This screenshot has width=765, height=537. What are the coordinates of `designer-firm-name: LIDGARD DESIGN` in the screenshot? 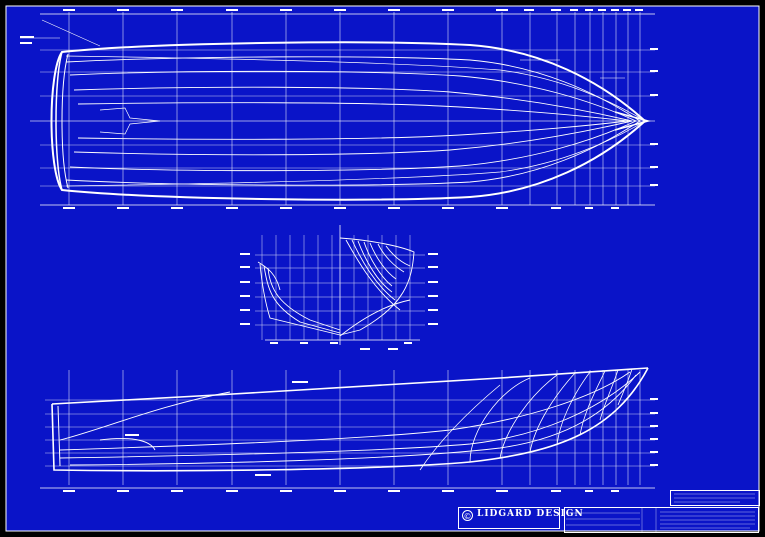 It's located at (530, 514).